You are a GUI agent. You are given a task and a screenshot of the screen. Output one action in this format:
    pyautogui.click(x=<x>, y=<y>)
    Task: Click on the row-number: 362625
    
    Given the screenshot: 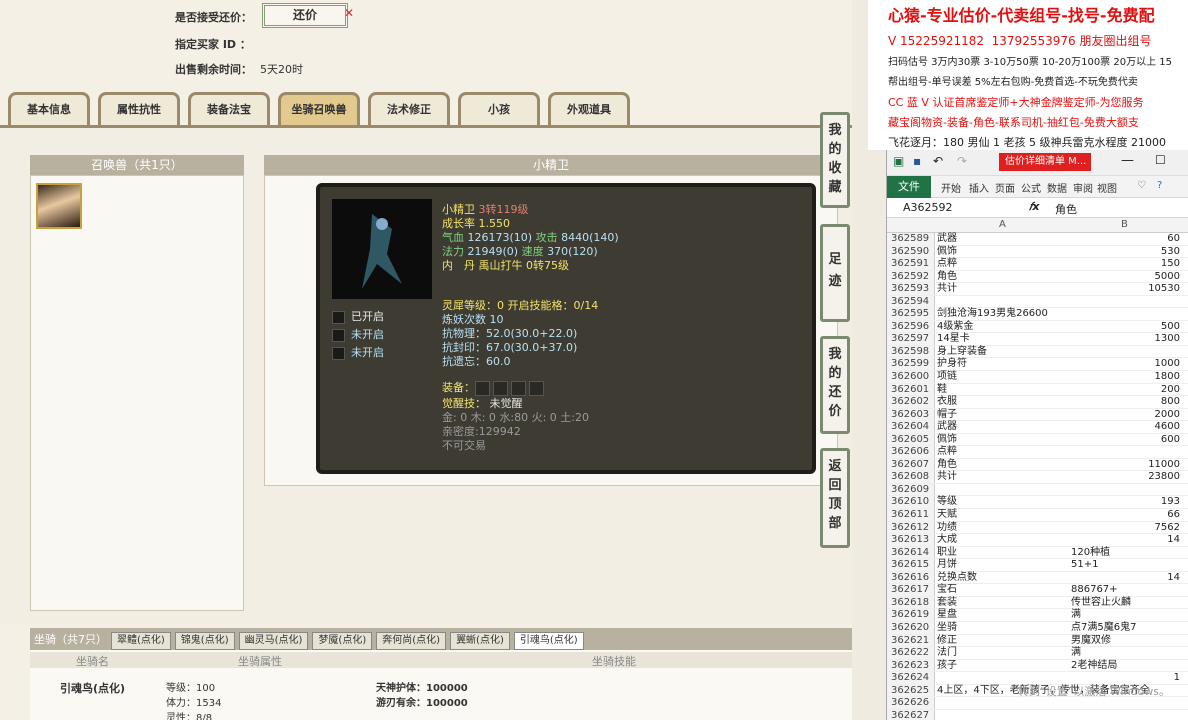 What is the action you would take?
    pyautogui.click(x=911, y=690)
    